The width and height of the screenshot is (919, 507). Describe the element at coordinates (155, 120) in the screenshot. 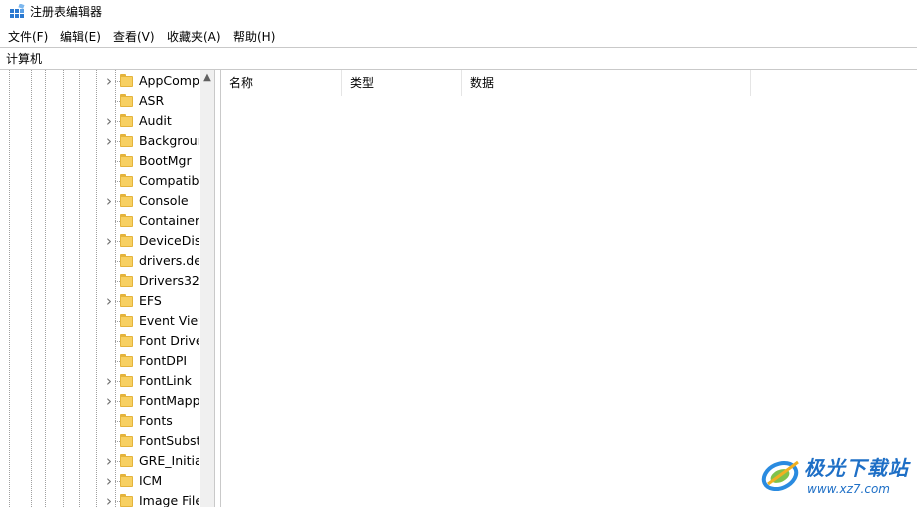

I see `tree-item-label: Audit` at that location.